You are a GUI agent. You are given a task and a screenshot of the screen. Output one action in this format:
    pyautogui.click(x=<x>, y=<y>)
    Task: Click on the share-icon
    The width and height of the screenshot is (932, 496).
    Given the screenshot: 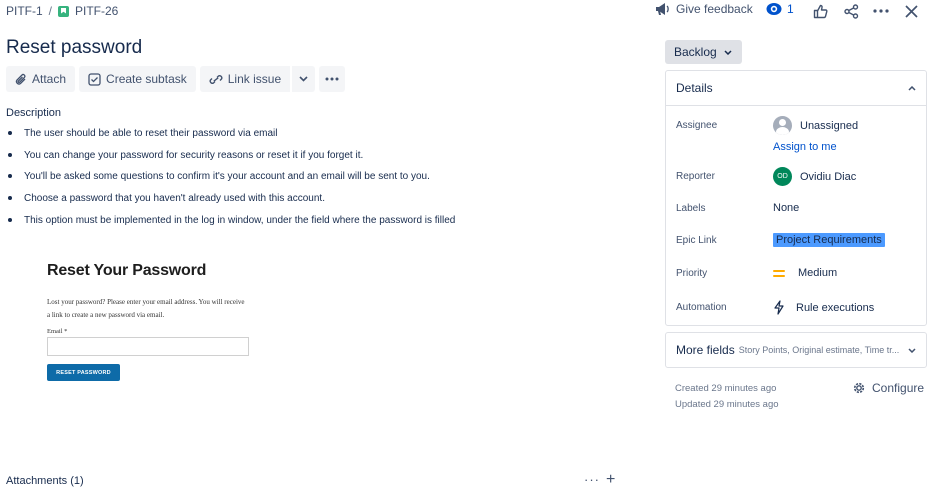 What is the action you would take?
    pyautogui.click(x=850, y=11)
    